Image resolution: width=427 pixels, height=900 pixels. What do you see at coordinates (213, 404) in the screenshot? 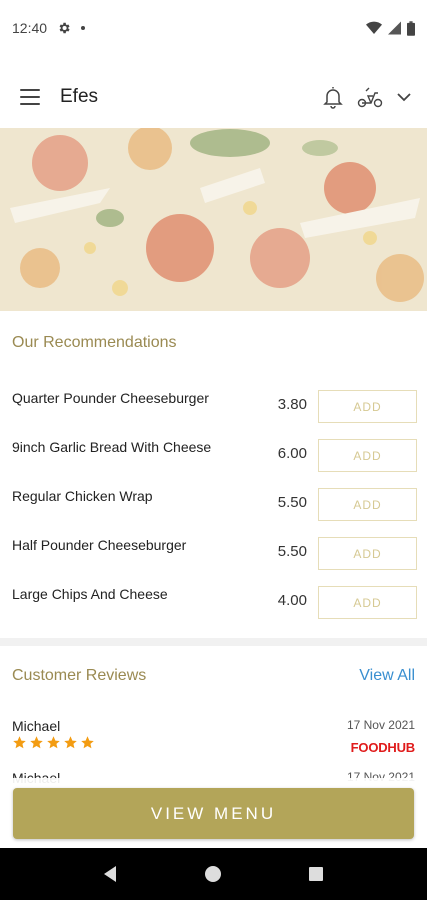
I see `list-item: Quarter Pounder Cheeseburger 3.80 ADD` at bounding box center [213, 404].